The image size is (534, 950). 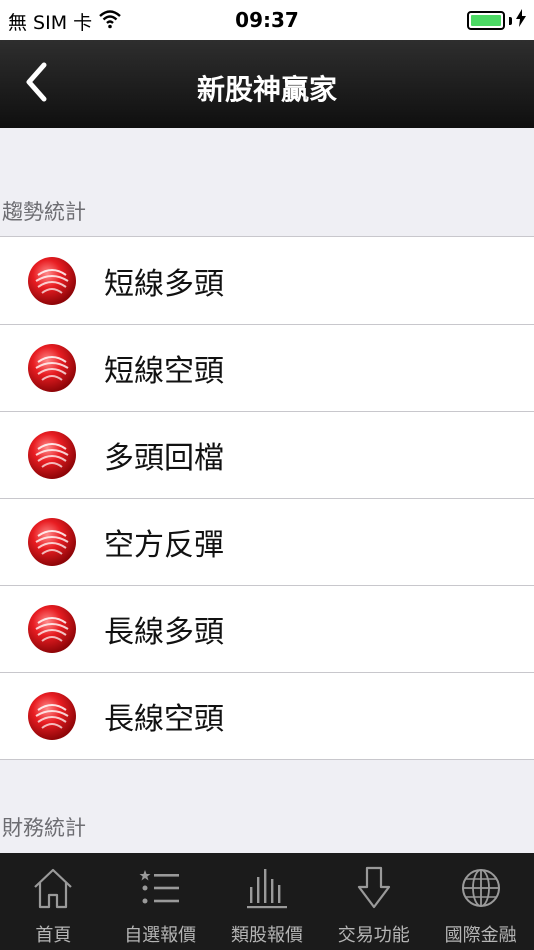 I want to click on section-header-trend: 趨勢統計, so click(x=44, y=212).